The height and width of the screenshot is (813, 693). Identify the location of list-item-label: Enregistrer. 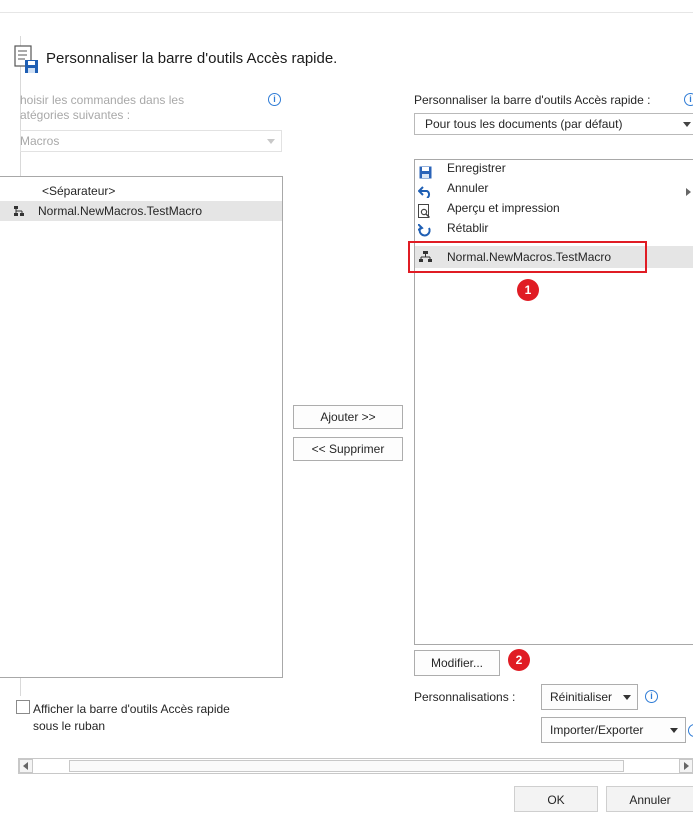
(476, 168).